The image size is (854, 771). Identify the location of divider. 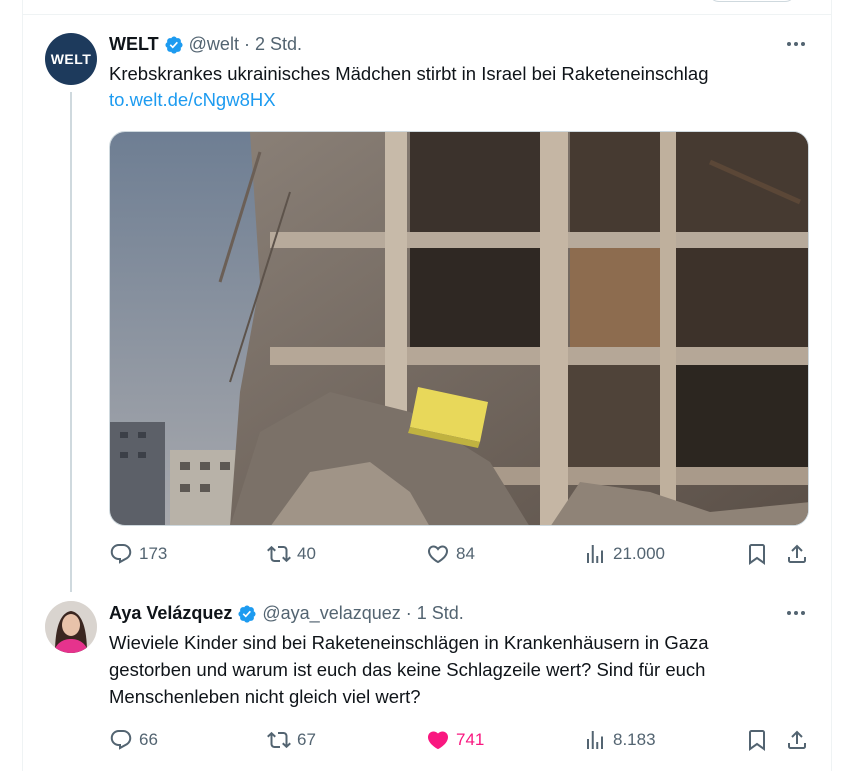
(427, 14).